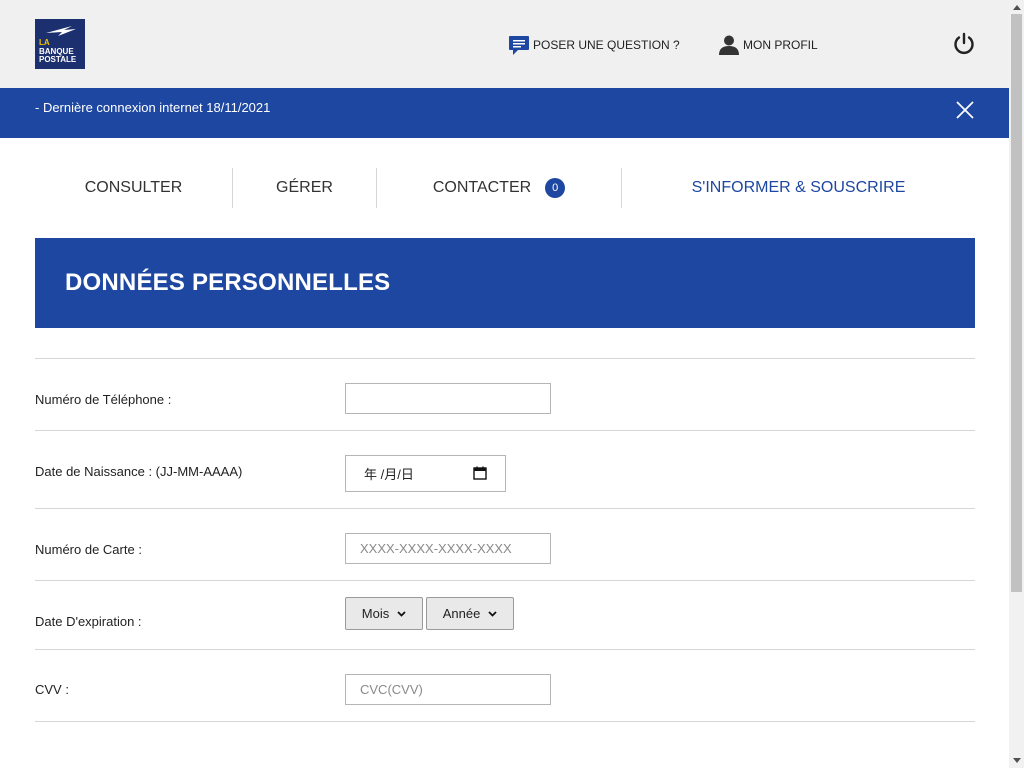 The image size is (1024, 768). What do you see at coordinates (88, 621) in the screenshot?
I see `expiry-date-label: Date D'expiration :` at bounding box center [88, 621].